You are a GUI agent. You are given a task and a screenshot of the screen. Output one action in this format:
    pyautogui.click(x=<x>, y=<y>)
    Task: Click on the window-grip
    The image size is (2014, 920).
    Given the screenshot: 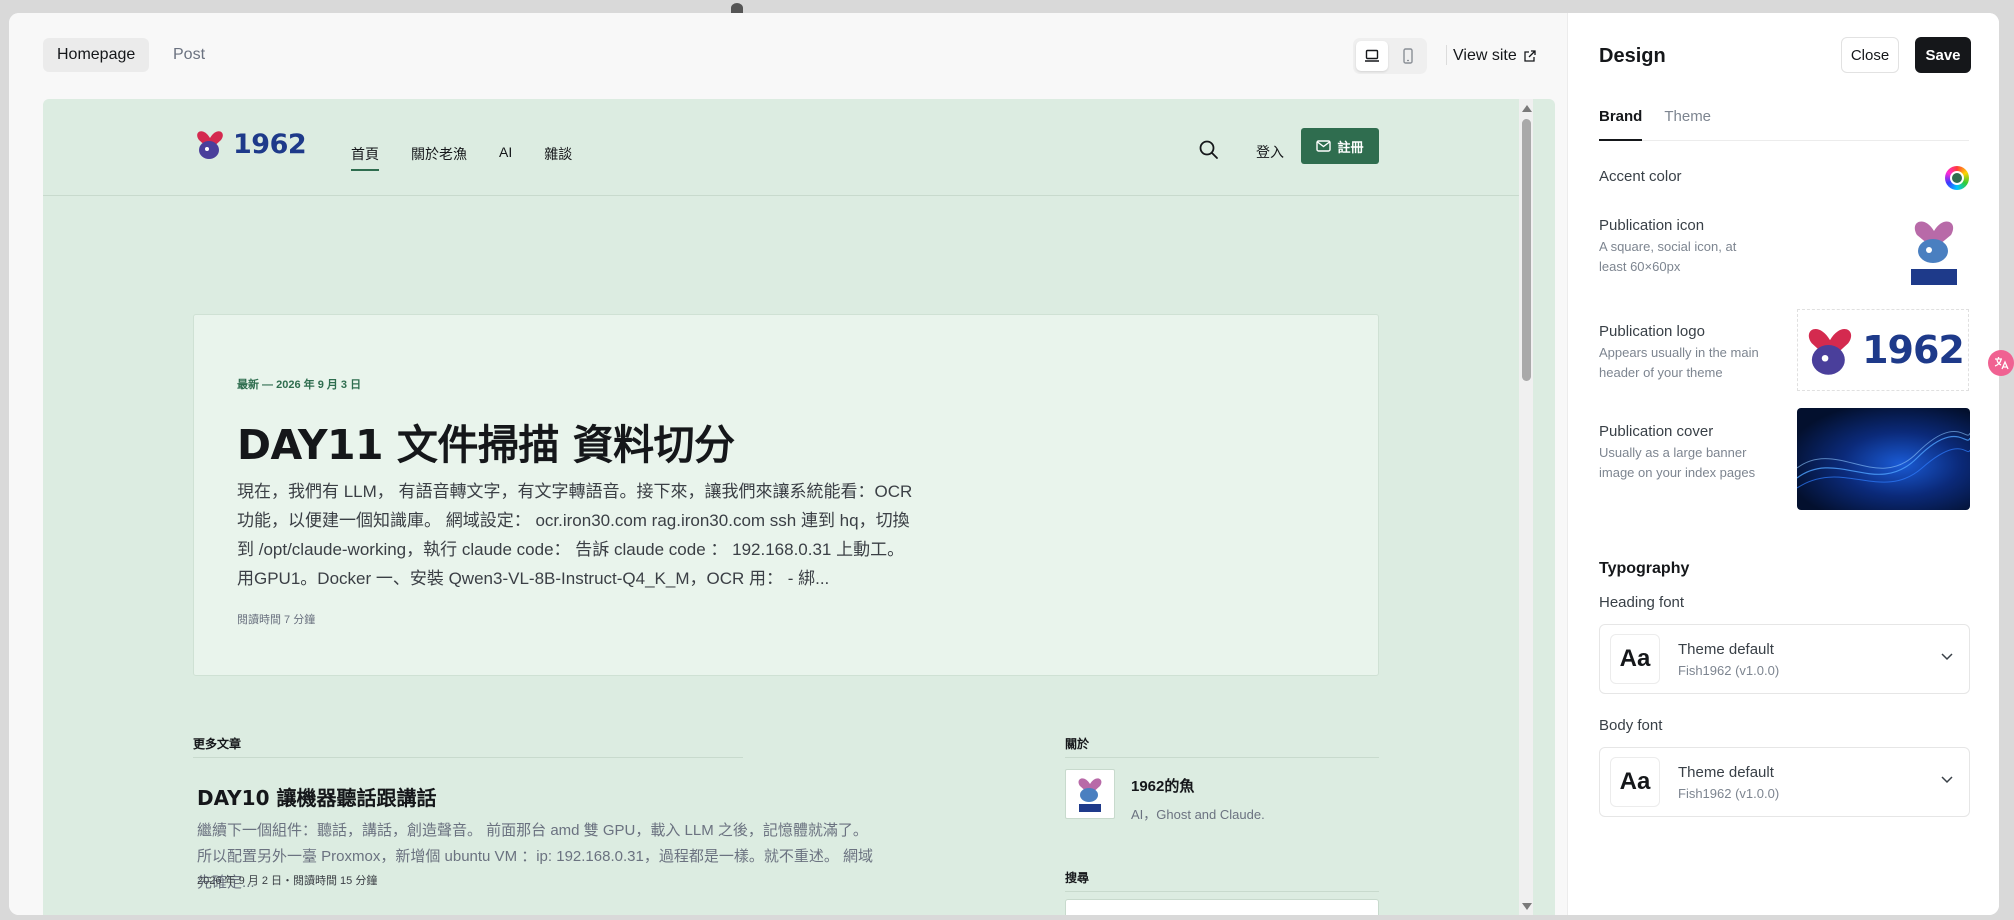 What is the action you would take?
    pyautogui.click(x=737, y=8)
    